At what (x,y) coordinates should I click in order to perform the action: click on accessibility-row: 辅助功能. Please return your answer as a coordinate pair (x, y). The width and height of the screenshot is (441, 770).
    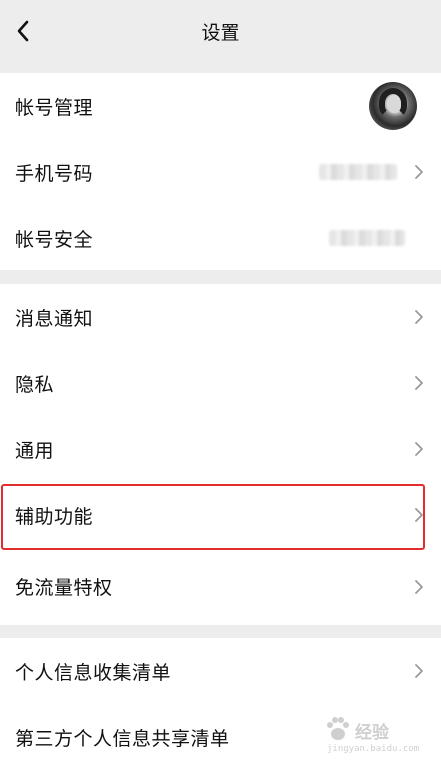
    Looking at the image, I should click on (220, 515).